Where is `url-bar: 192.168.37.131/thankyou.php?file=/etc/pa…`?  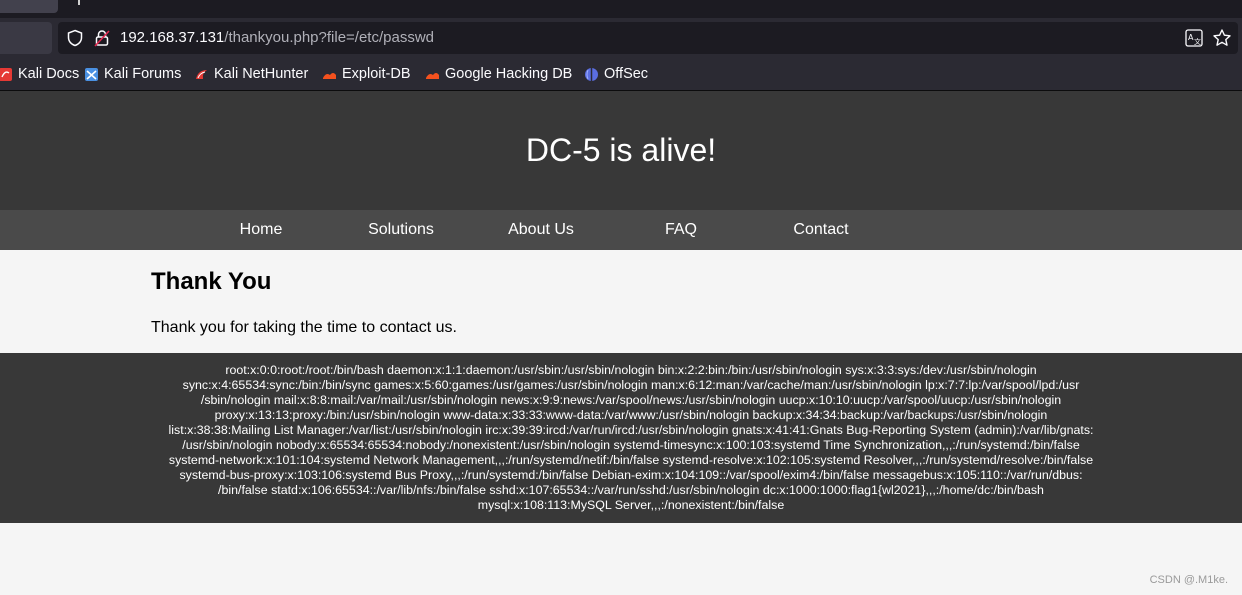 url-bar: 192.168.37.131/thankyou.php?file=/etc/pa… is located at coordinates (648, 38).